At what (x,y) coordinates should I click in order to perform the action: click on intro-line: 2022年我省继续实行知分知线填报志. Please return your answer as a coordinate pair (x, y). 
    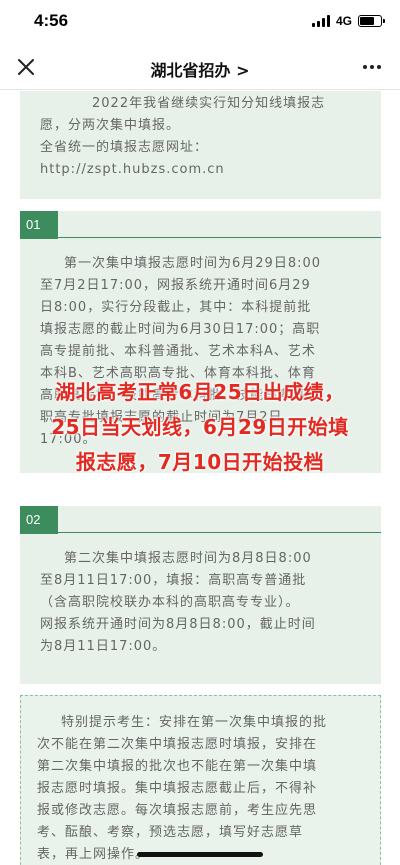
    Looking at the image, I should click on (209, 103).